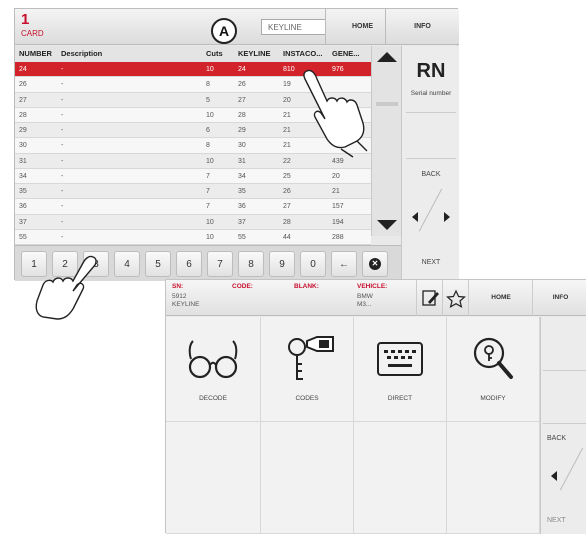 Image resolution: width=586 pixels, height=534 pixels. What do you see at coordinates (23, 100) in the screenshot?
I see `cell-number: 27` at bounding box center [23, 100].